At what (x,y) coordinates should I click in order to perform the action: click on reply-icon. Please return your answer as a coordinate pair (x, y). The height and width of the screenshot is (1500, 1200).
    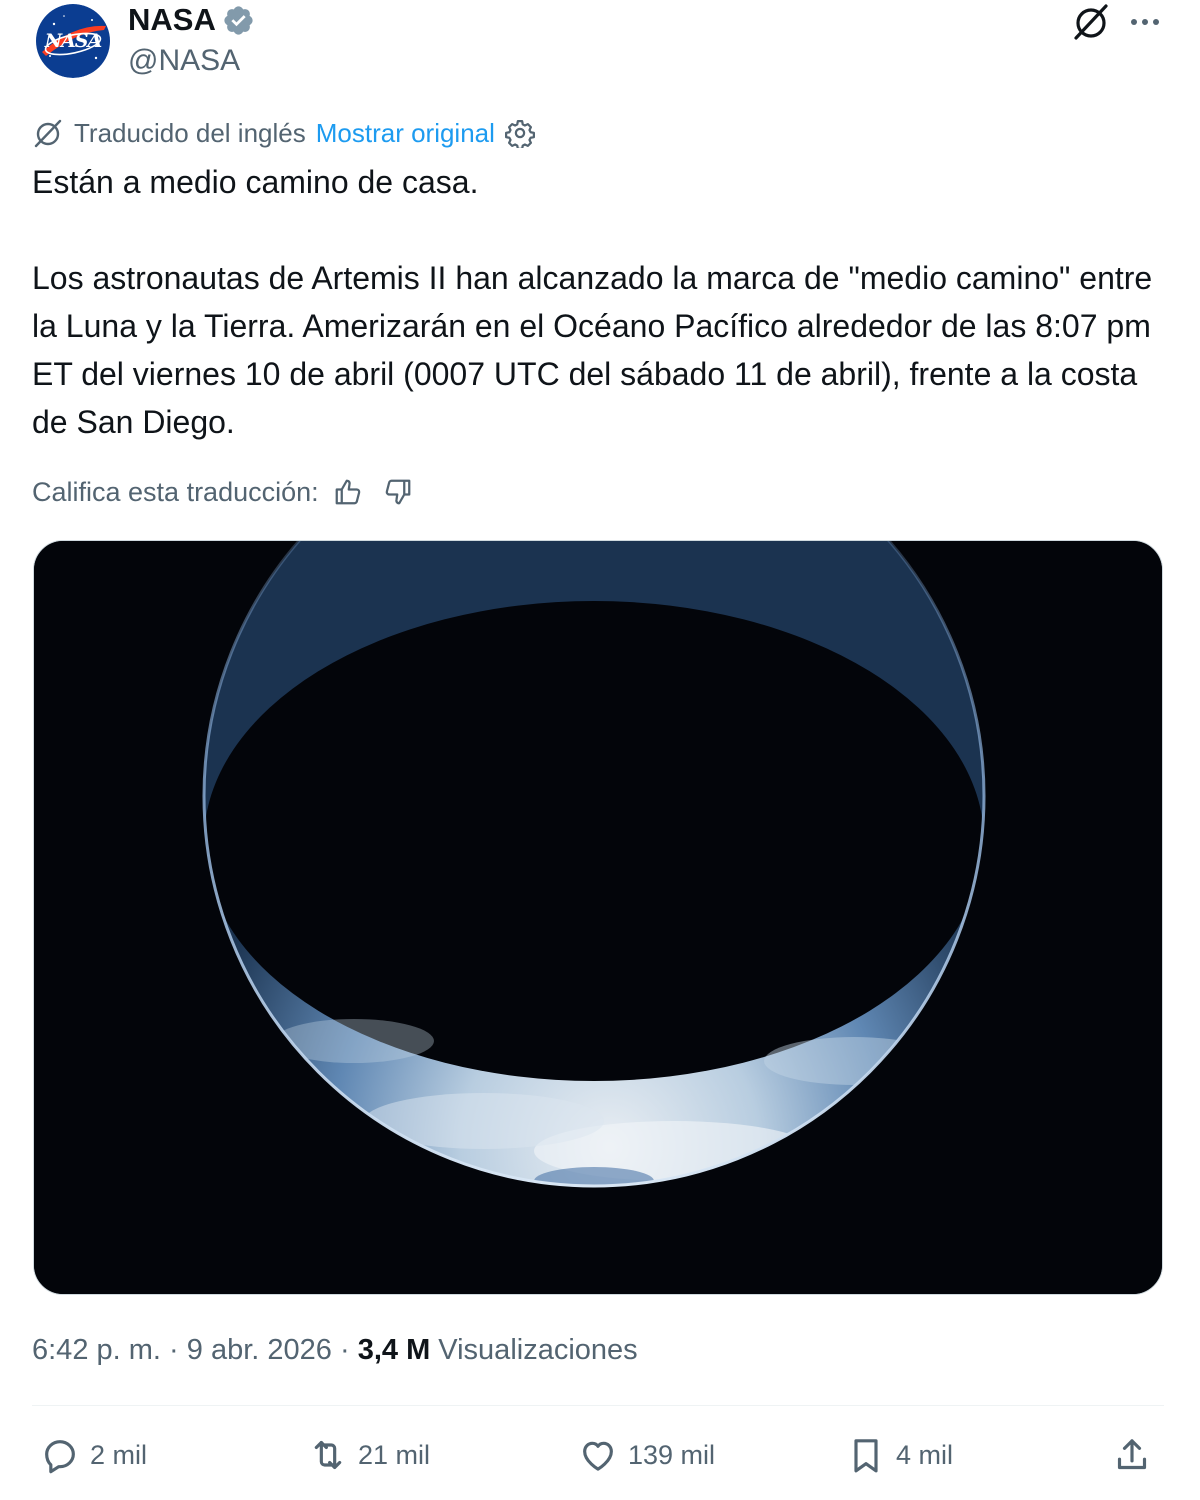
    Looking at the image, I should click on (60, 1457).